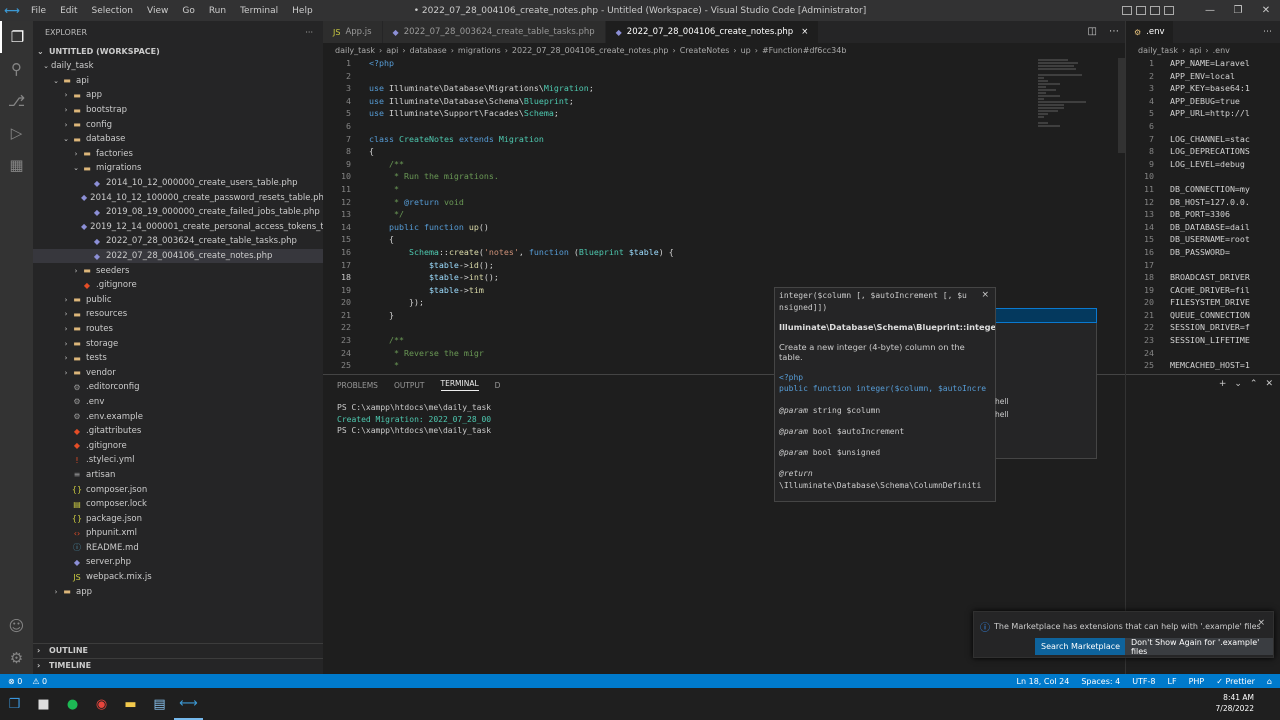  I want to click on maximize-button: ❐, so click(1238, 10).